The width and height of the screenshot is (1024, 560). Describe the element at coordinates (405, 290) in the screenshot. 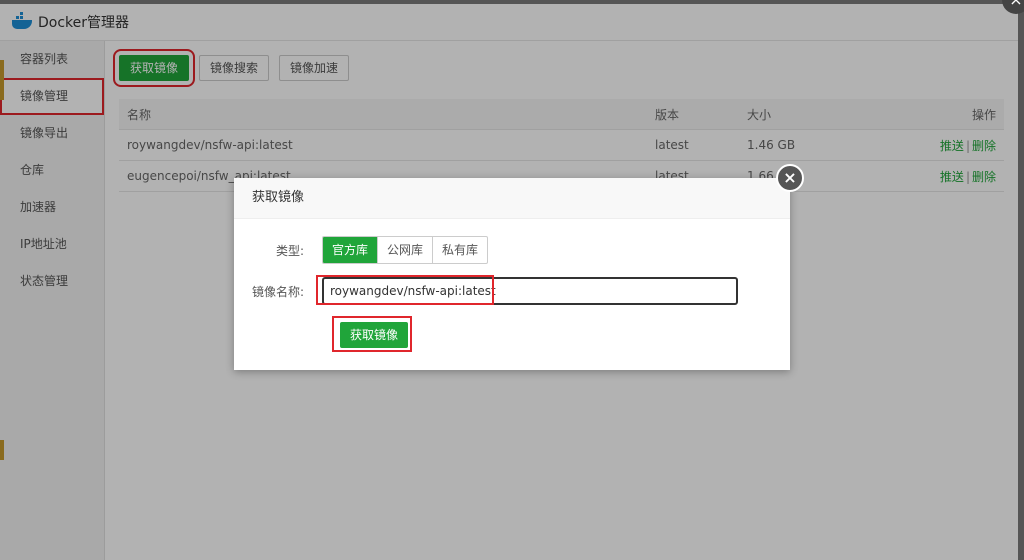

I see `highlight-box` at that location.